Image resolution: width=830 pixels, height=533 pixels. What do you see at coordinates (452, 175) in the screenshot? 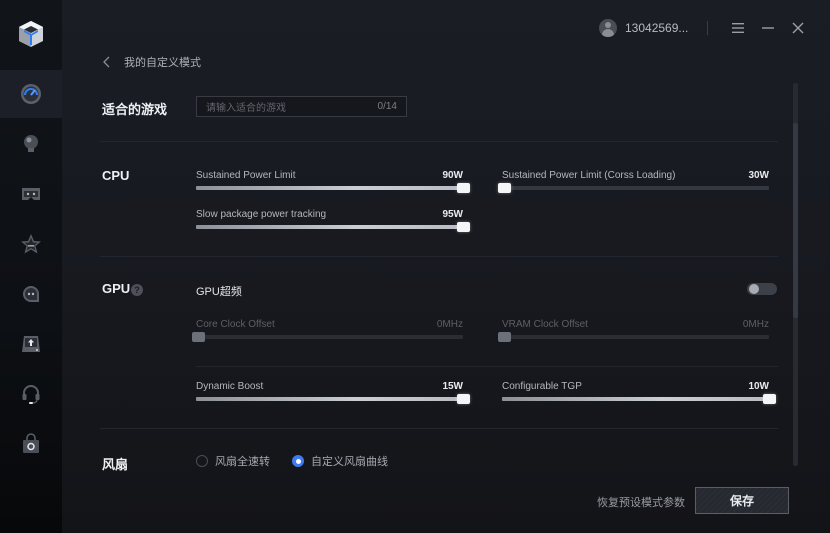
I see `slider-value: 90W` at bounding box center [452, 175].